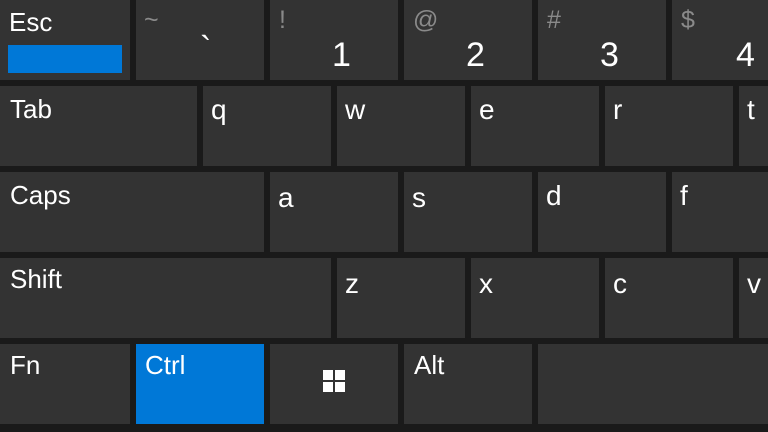 The width and height of the screenshot is (768, 432). Describe the element at coordinates (751, 109) in the screenshot. I see `key-t-label: t` at that location.